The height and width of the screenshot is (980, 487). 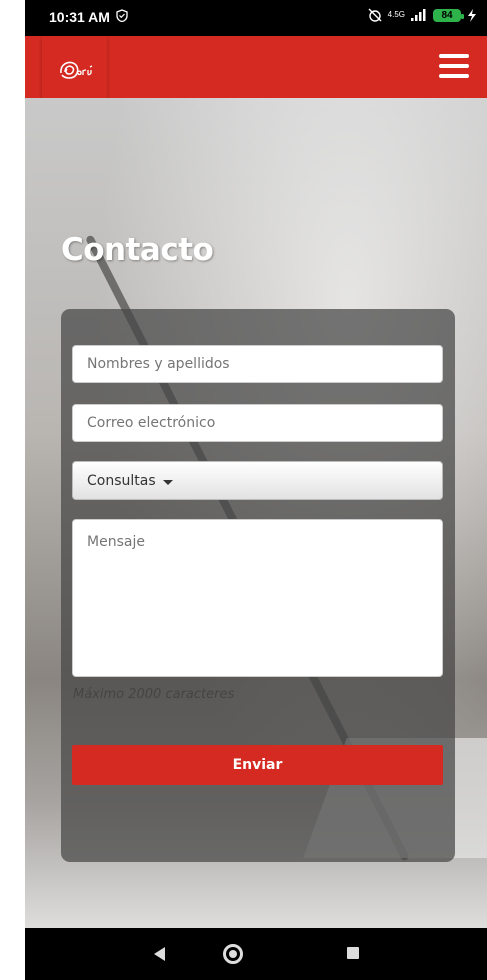 I want to click on menu-button, so click(x=454, y=66).